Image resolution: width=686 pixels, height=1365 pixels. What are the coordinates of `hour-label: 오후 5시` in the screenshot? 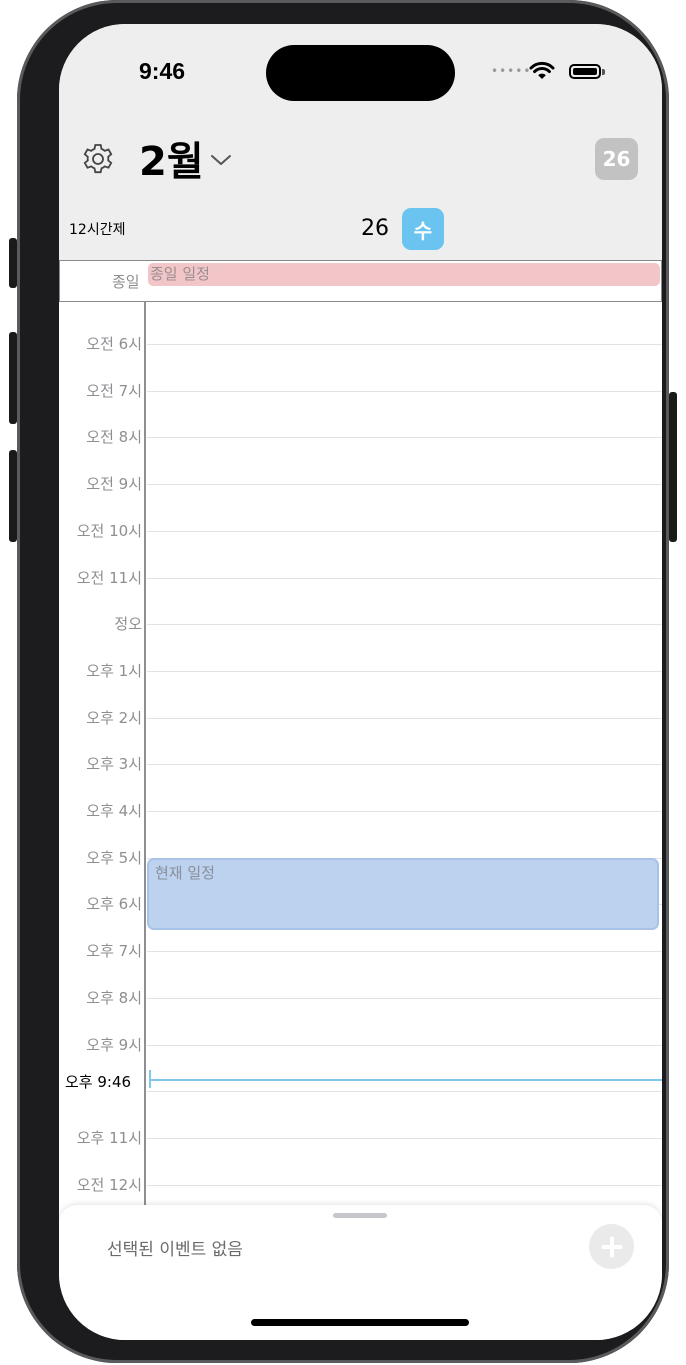 It's located at (114, 857).